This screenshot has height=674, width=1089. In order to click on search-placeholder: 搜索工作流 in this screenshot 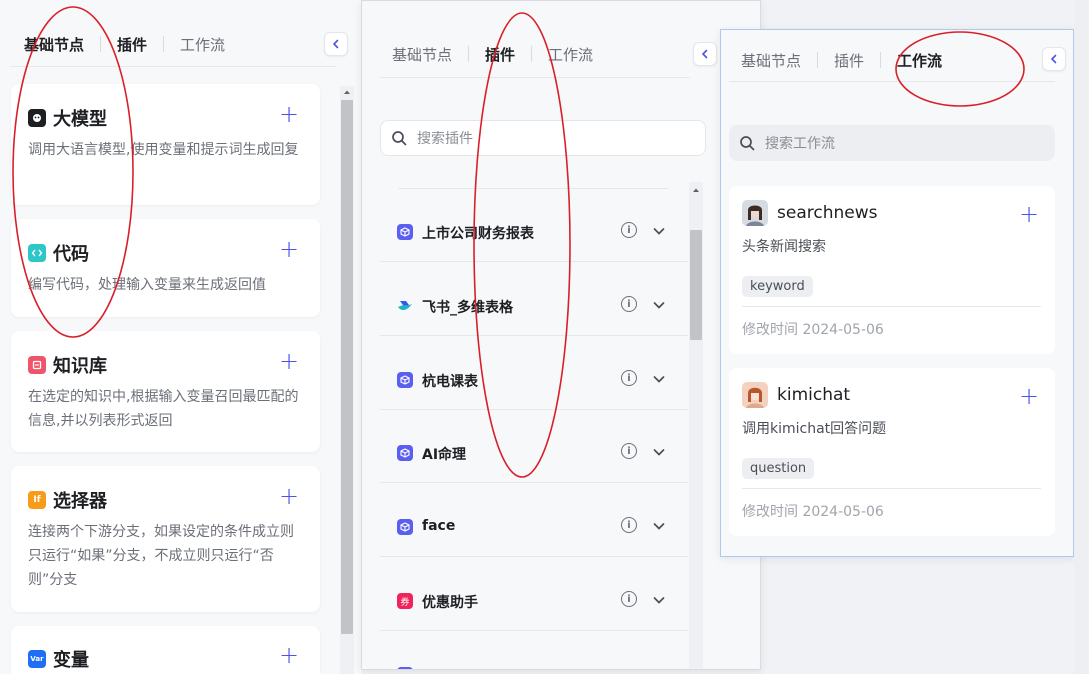, I will do `click(800, 144)`.